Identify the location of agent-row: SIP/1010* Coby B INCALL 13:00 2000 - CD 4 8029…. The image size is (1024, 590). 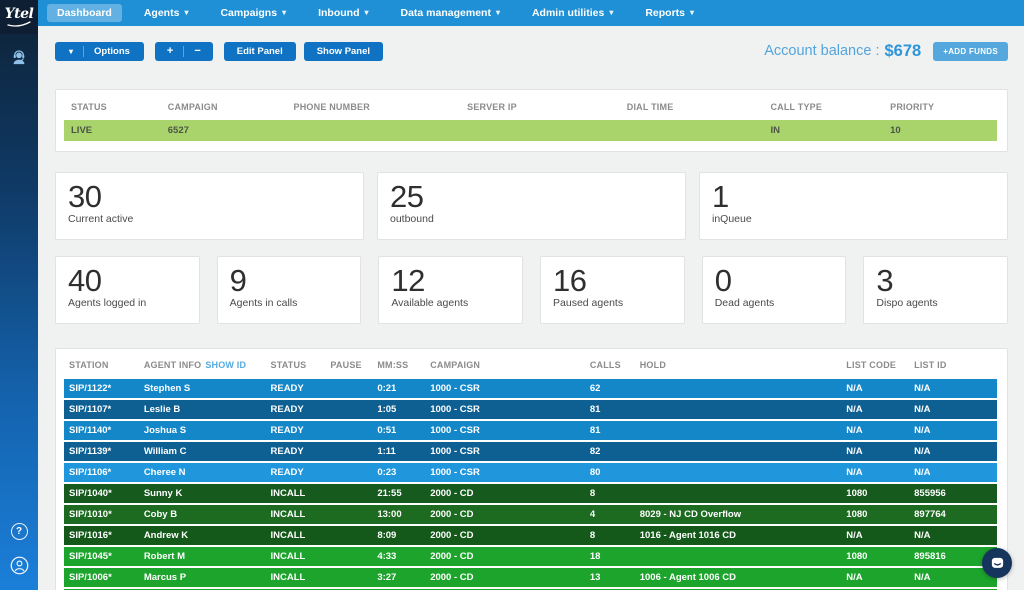
(530, 514).